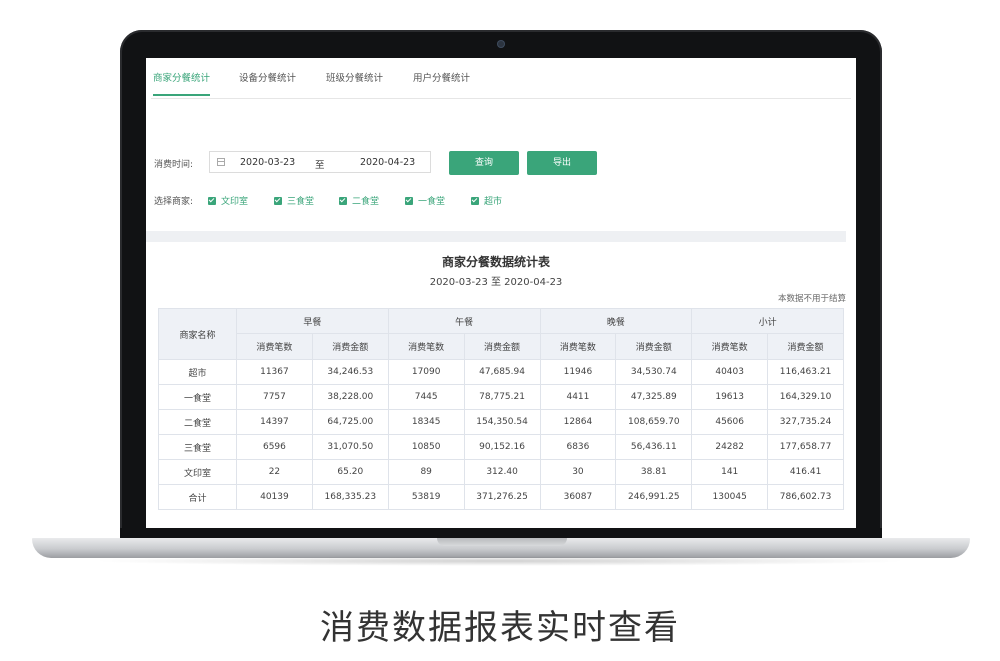 The image size is (1000, 661). What do you see at coordinates (274, 472) in the screenshot?
I see `table-cell: 22` at bounding box center [274, 472].